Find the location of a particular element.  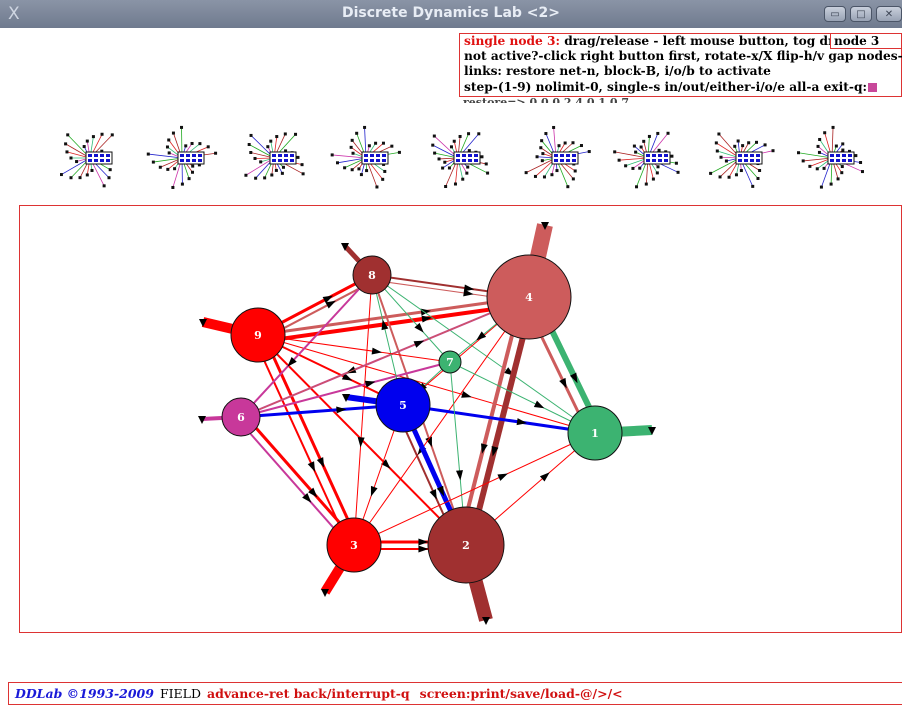

node-label: 1 is located at coordinates (595, 433).